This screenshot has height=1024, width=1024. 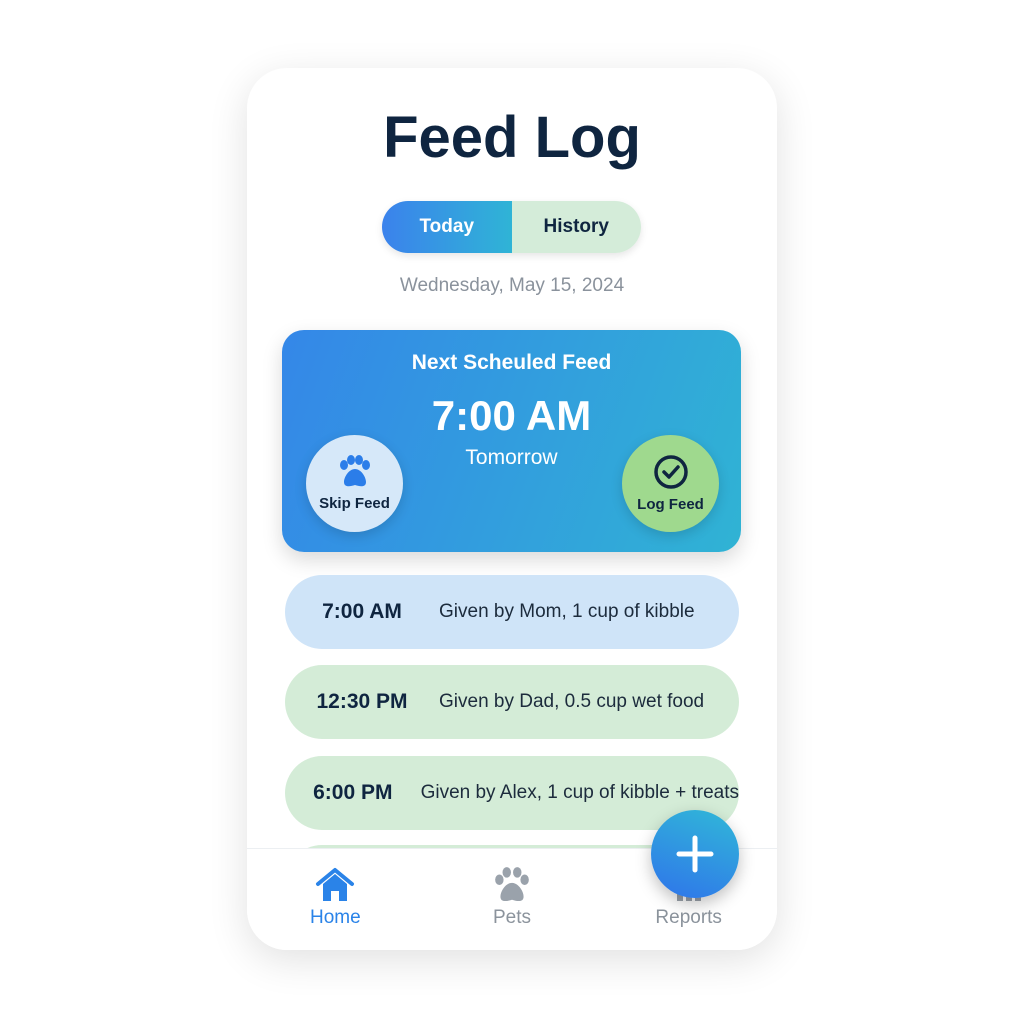 I want to click on tab-history: History, so click(x=576, y=227).